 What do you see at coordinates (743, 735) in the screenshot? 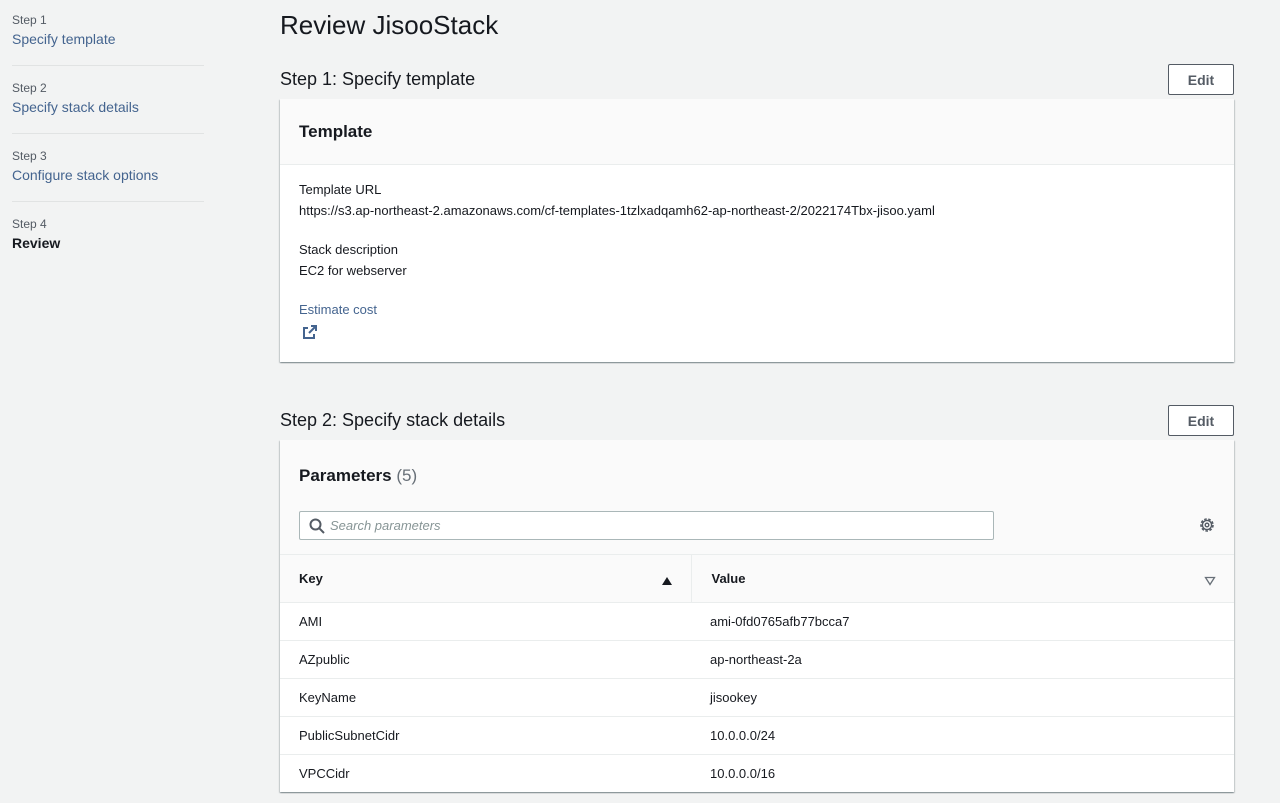
I see `param-value: 10.0.0.0/24` at bounding box center [743, 735].